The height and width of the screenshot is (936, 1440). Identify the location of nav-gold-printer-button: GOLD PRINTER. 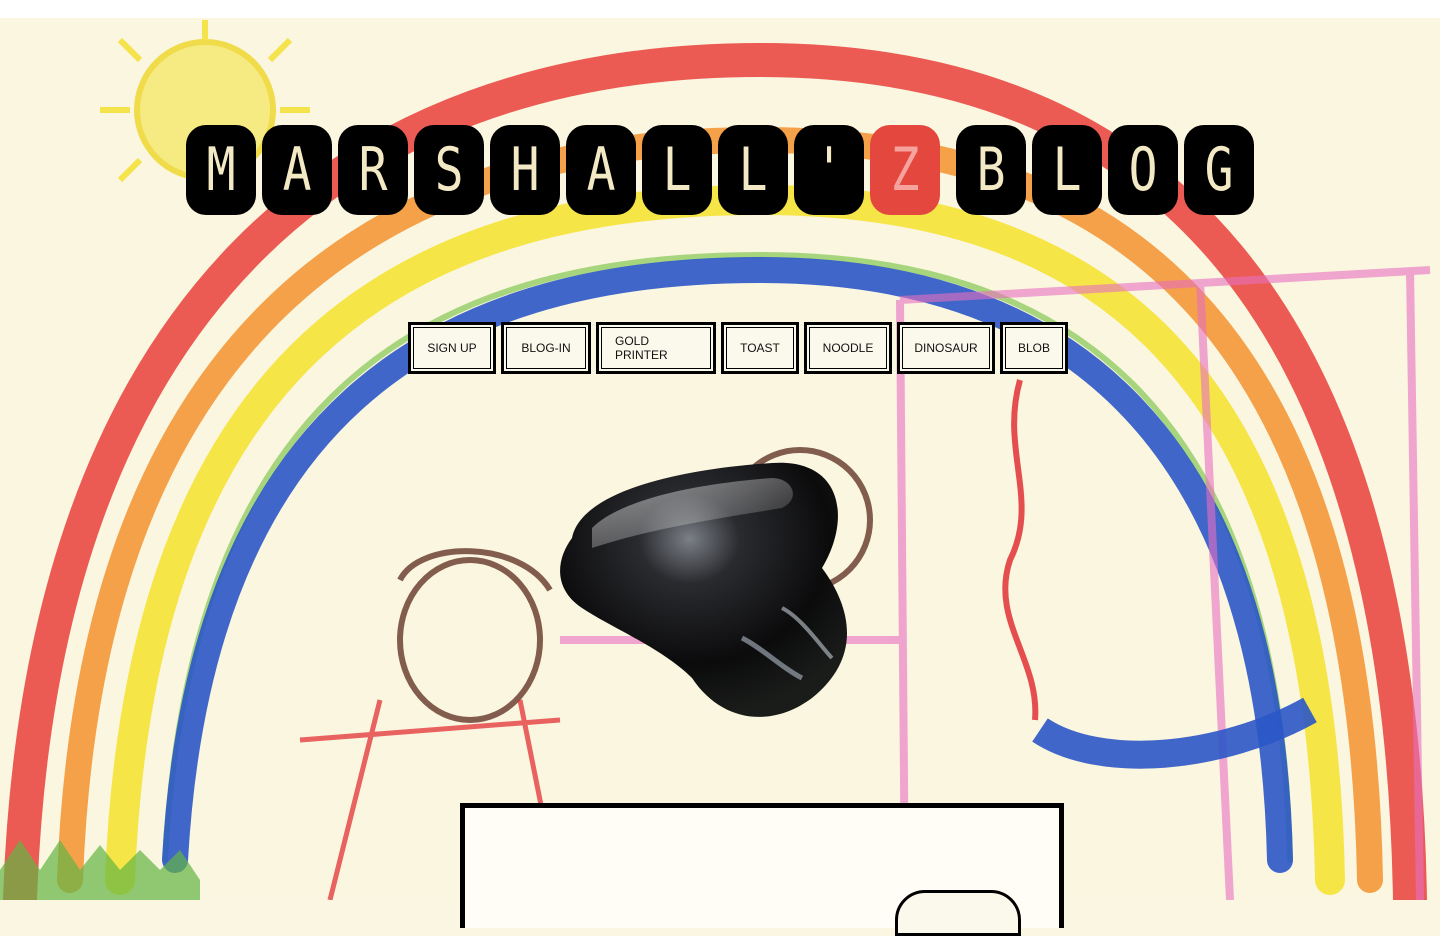
(656, 348).